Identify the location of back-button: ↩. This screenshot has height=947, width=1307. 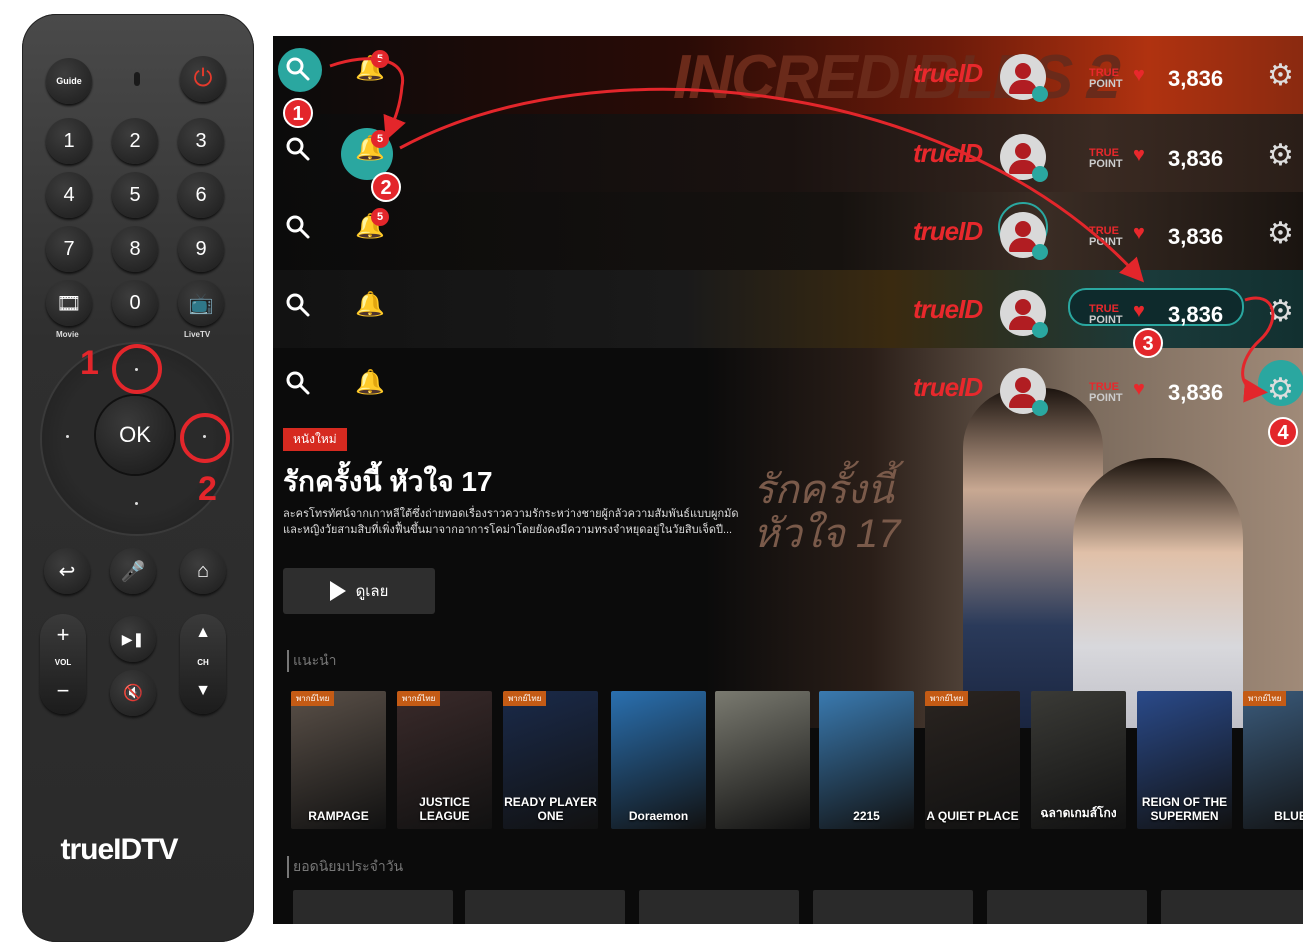
(67, 571).